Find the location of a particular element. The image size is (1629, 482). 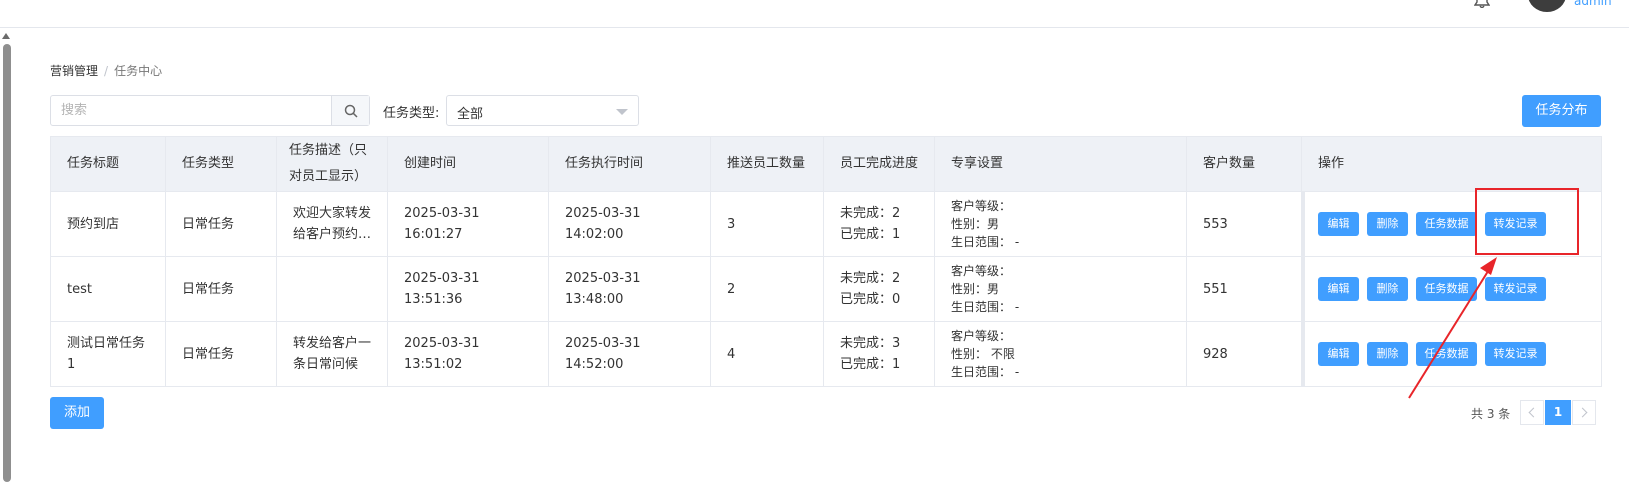

staff-count: 2 is located at coordinates (767, 289).